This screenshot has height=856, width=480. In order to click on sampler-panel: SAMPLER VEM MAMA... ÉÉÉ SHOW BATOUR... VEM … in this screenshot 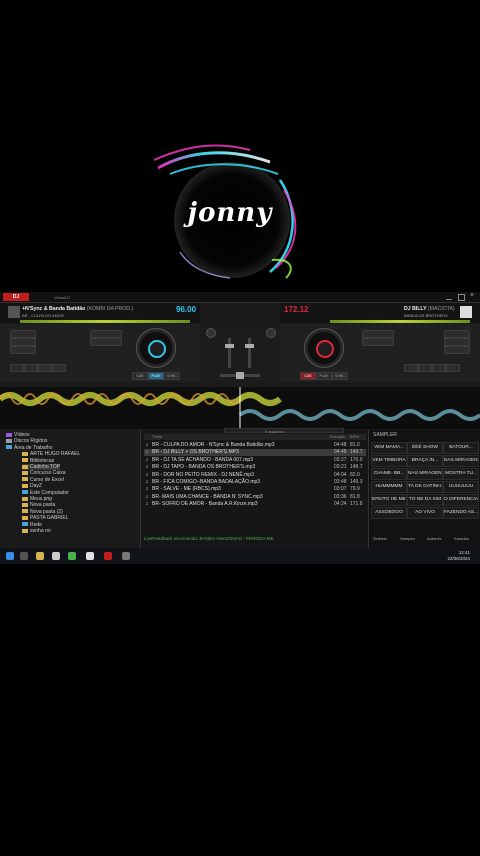, I will do `click(424, 489)`.